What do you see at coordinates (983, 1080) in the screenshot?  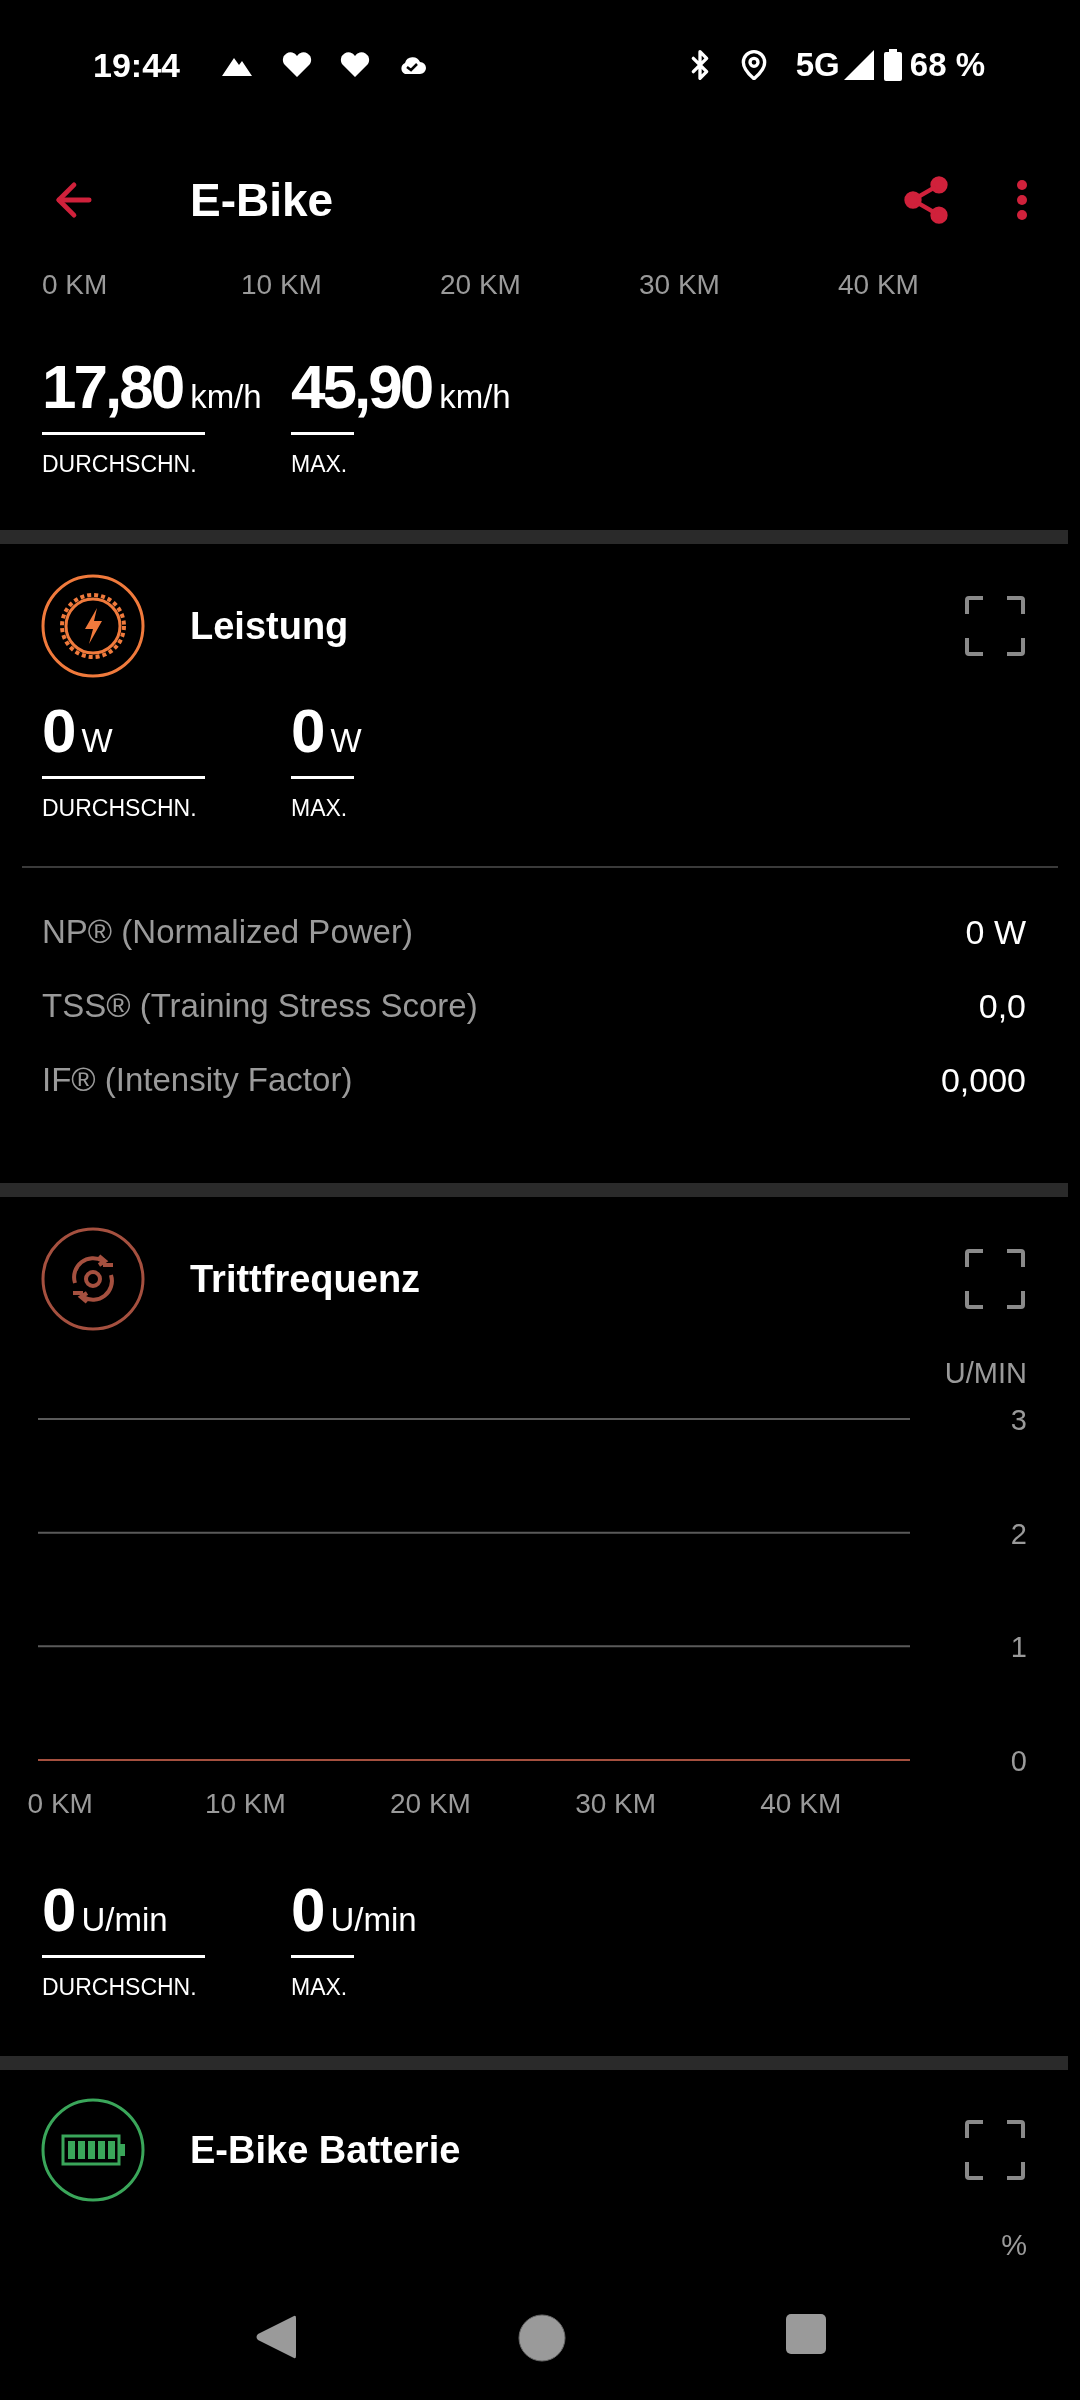 I see `metric-value: 0,000` at bounding box center [983, 1080].